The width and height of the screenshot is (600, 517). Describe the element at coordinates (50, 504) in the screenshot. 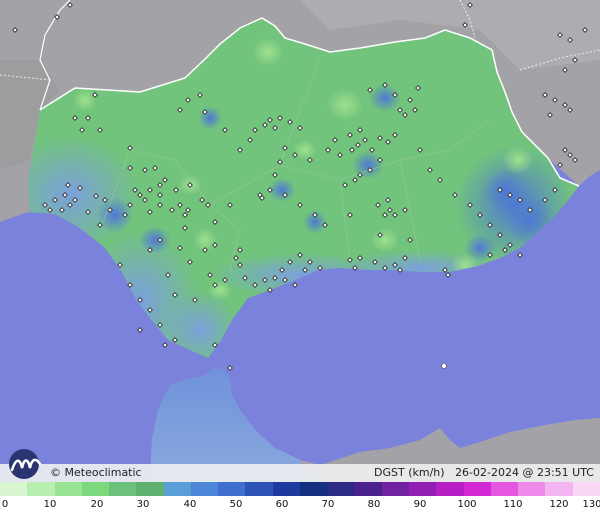

I see `legend-tick-label: 10` at that location.